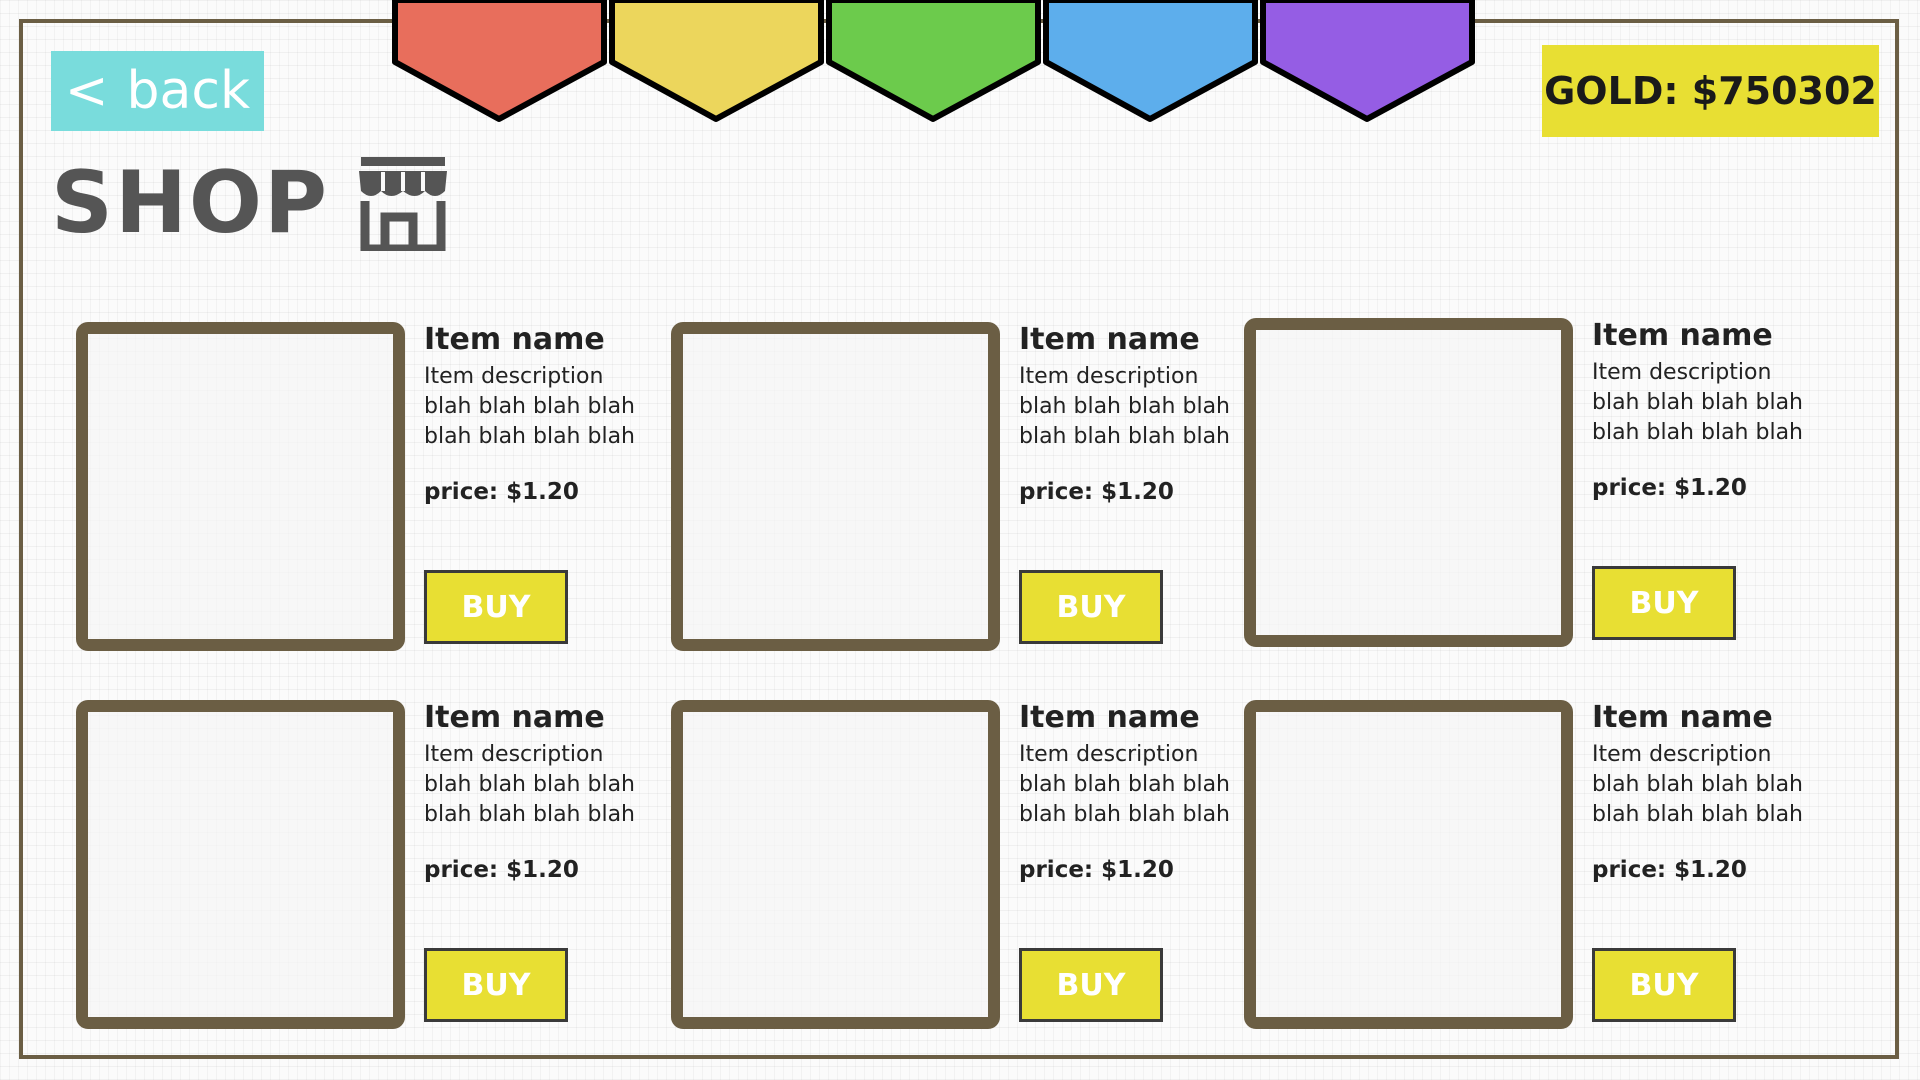 This screenshot has height=1080, width=1920. I want to click on tab-yellow, so click(716, 62).